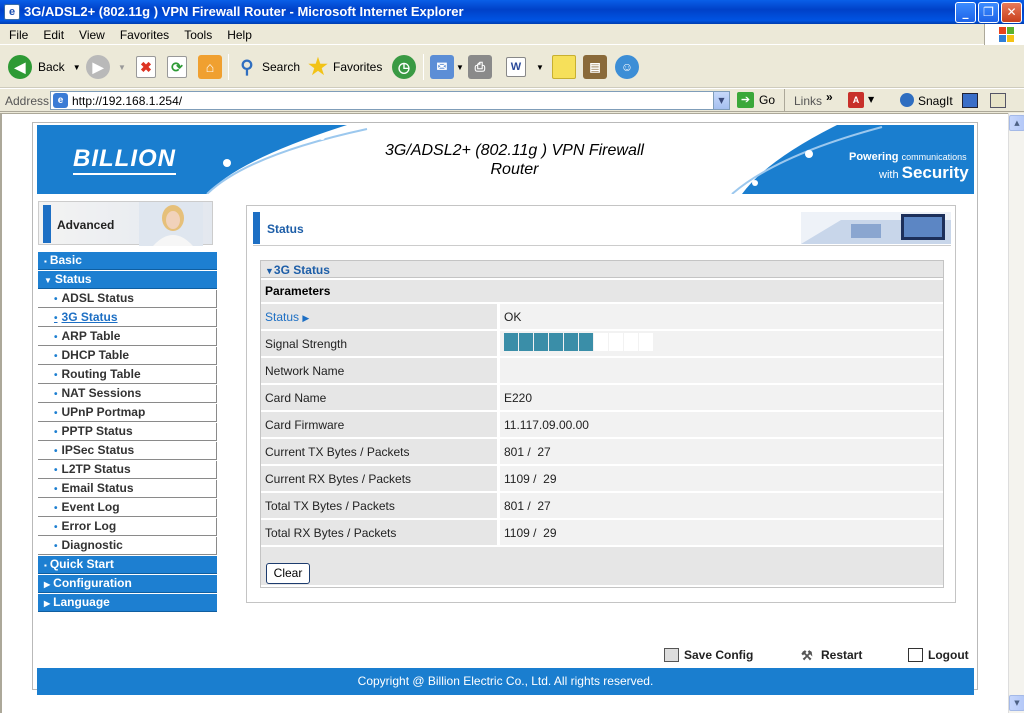 The height and width of the screenshot is (713, 1024). Describe the element at coordinates (127, 546) in the screenshot. I see `nav-diagnostic: • Diagnostic` at that location.